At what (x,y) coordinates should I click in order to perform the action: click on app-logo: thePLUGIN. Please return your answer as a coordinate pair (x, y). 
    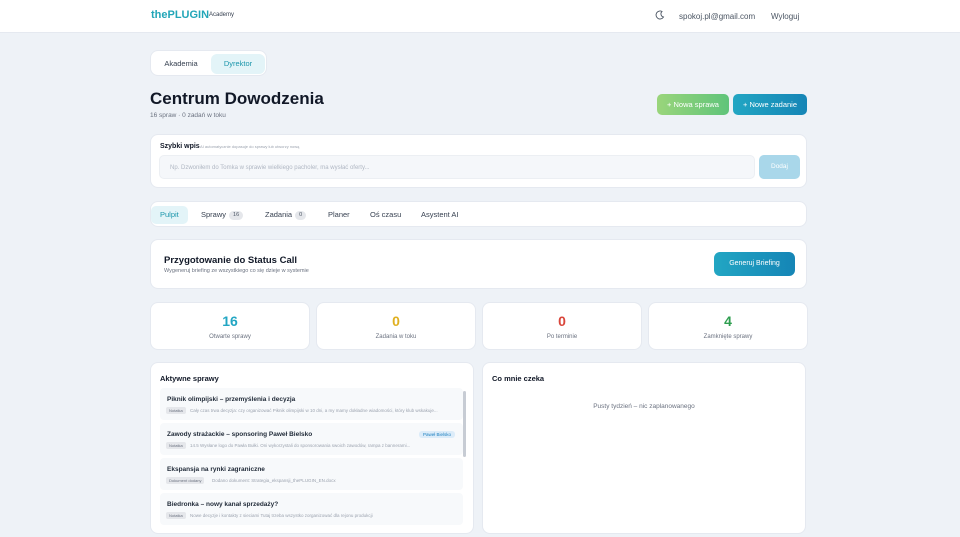
    Looking at the image, I should click on (180, 15).